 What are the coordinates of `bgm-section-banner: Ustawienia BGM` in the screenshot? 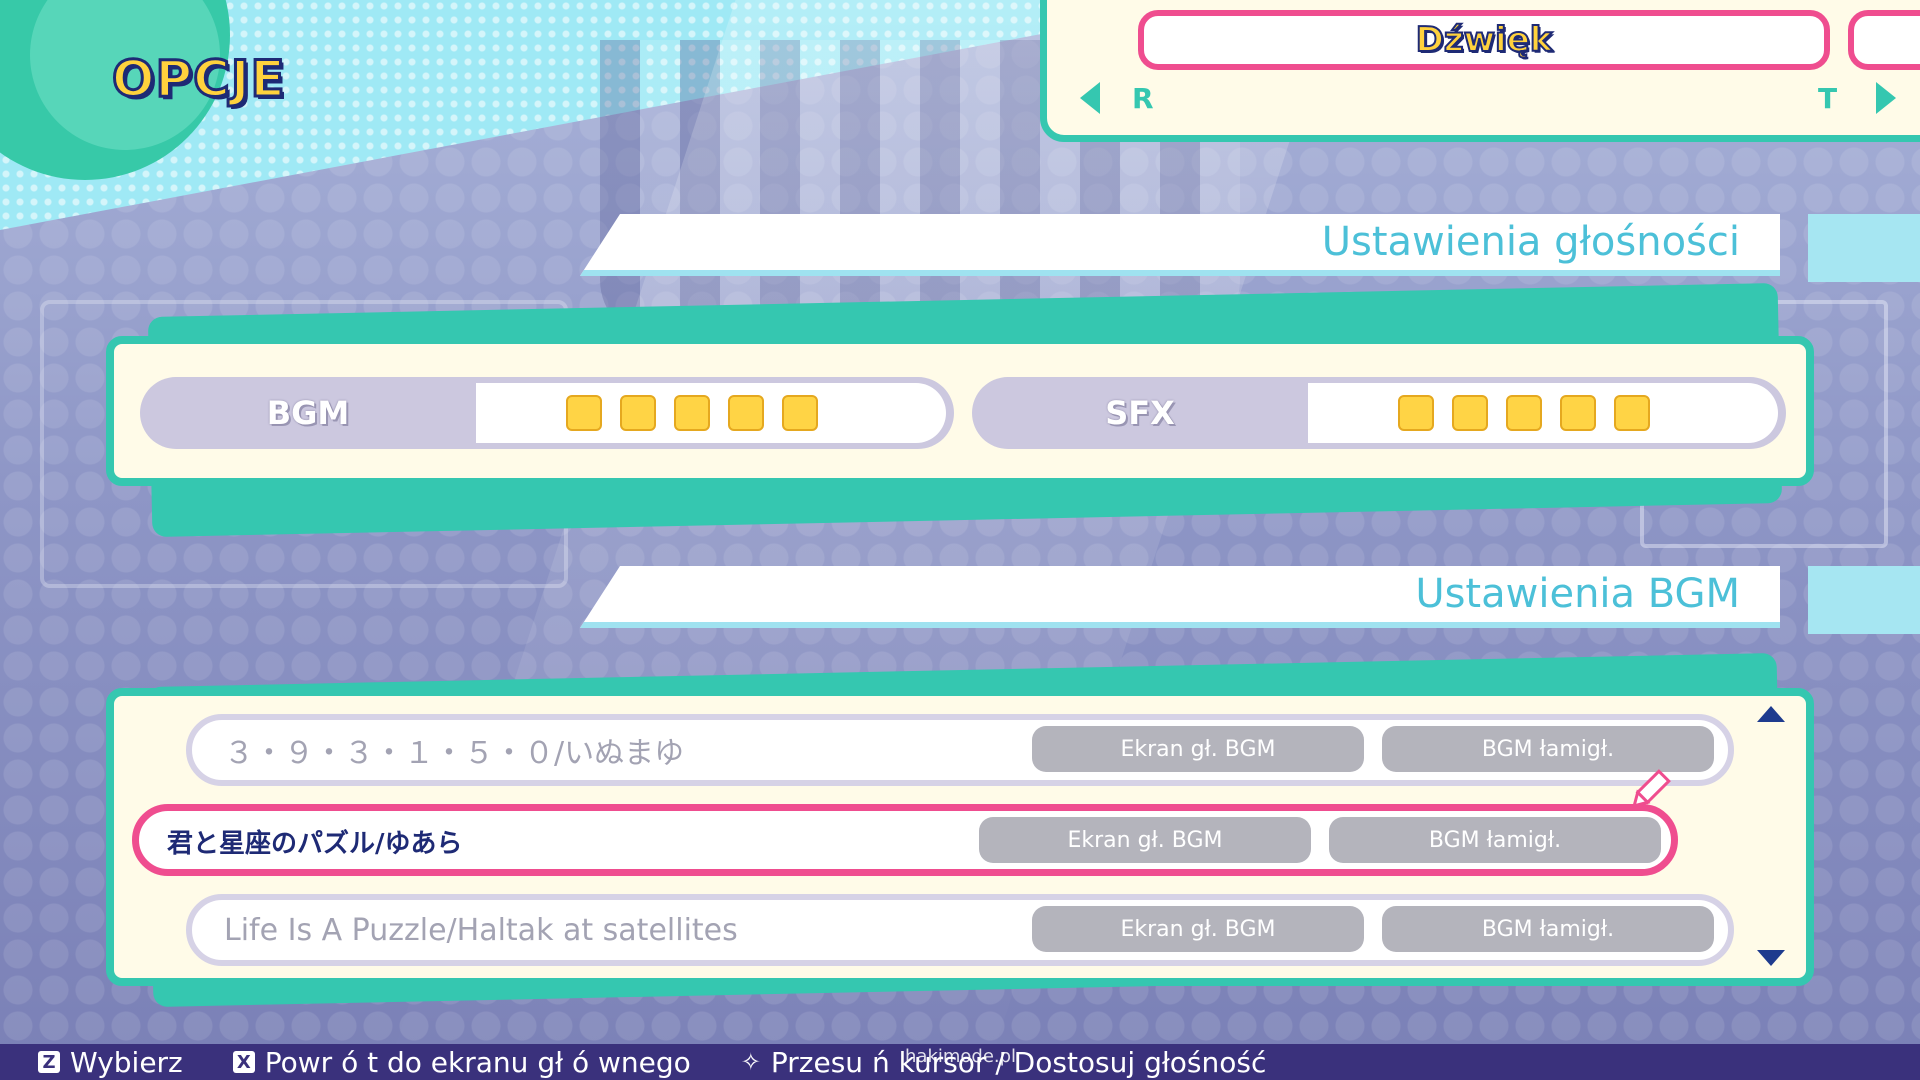 It's located at (1180, 597).